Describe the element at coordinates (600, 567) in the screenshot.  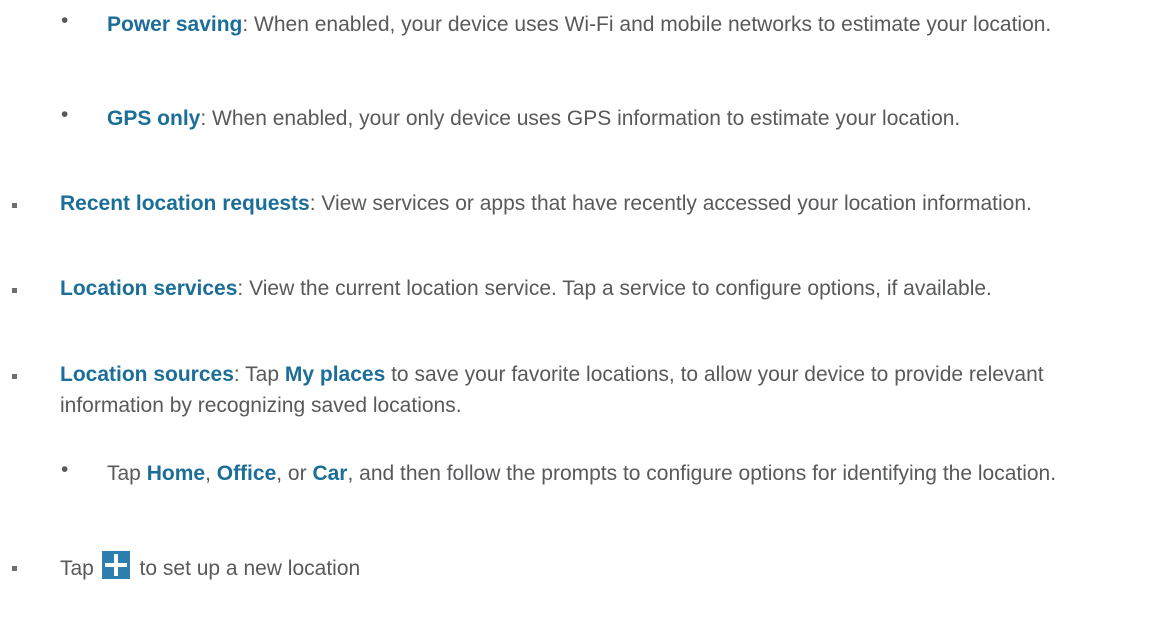
I see `list-item-add-location: Tap to set up a new location` at that location.